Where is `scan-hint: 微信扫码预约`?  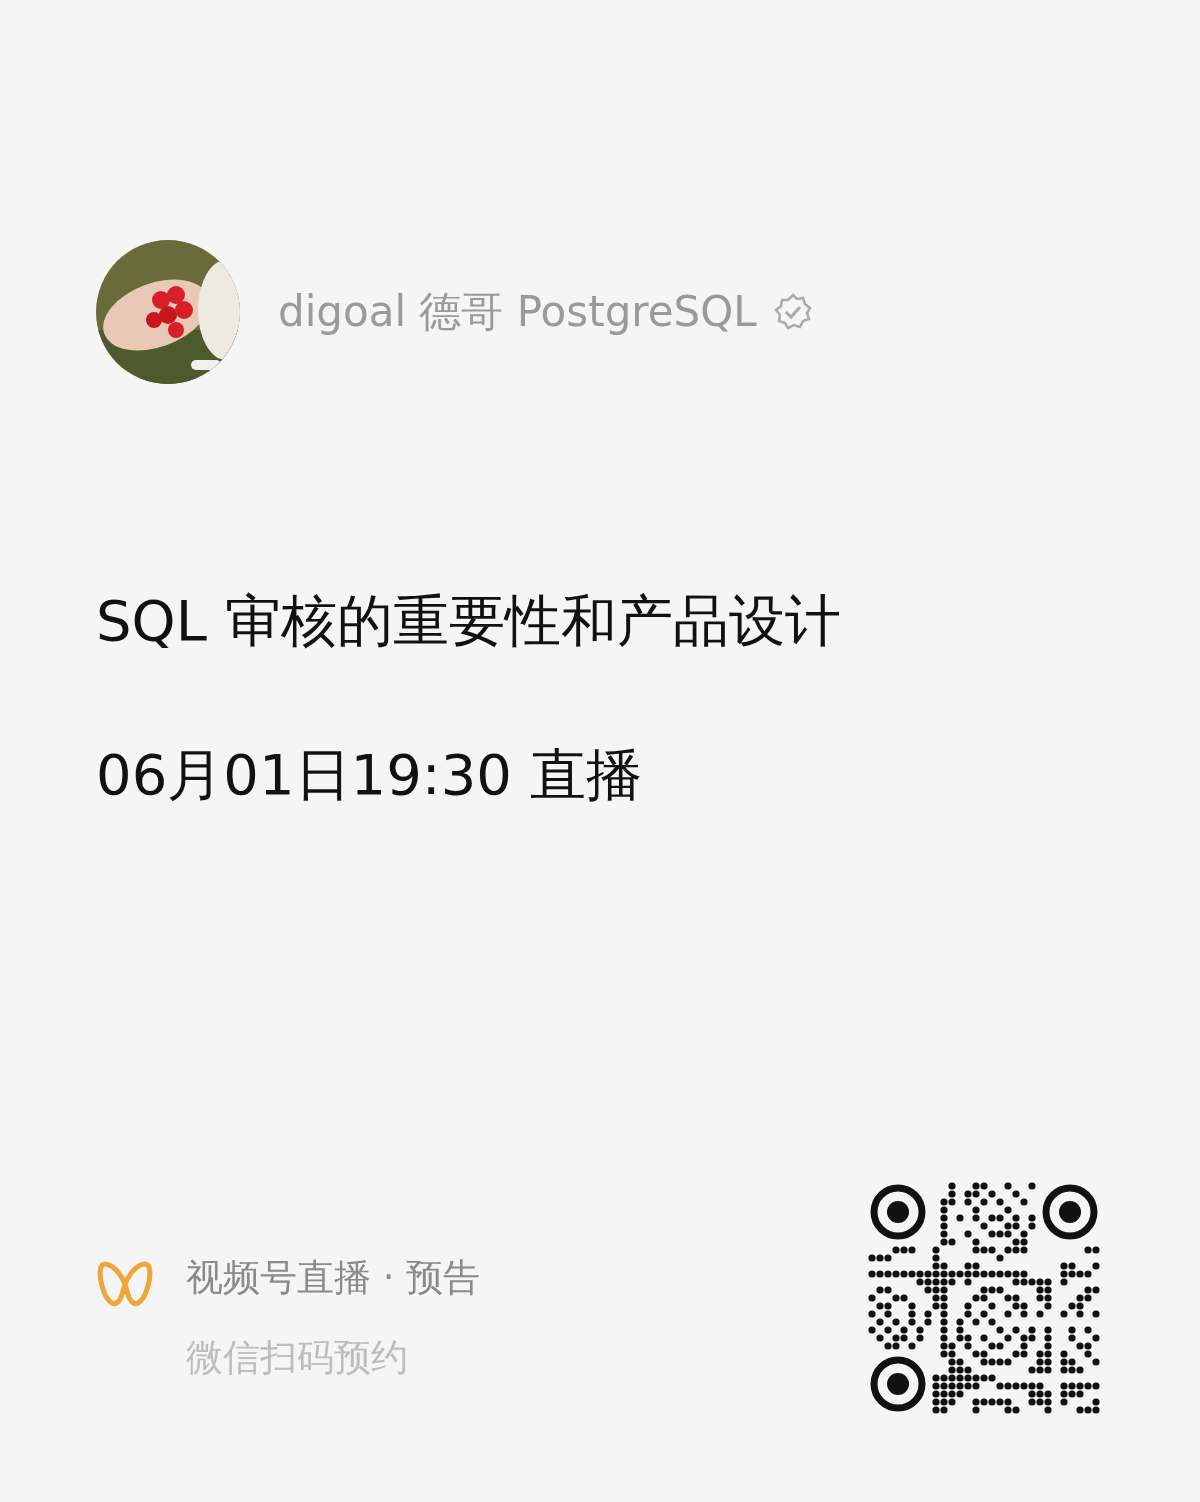 scan-hint: 微信扫码预约 is located at coordinates (297, 1358).